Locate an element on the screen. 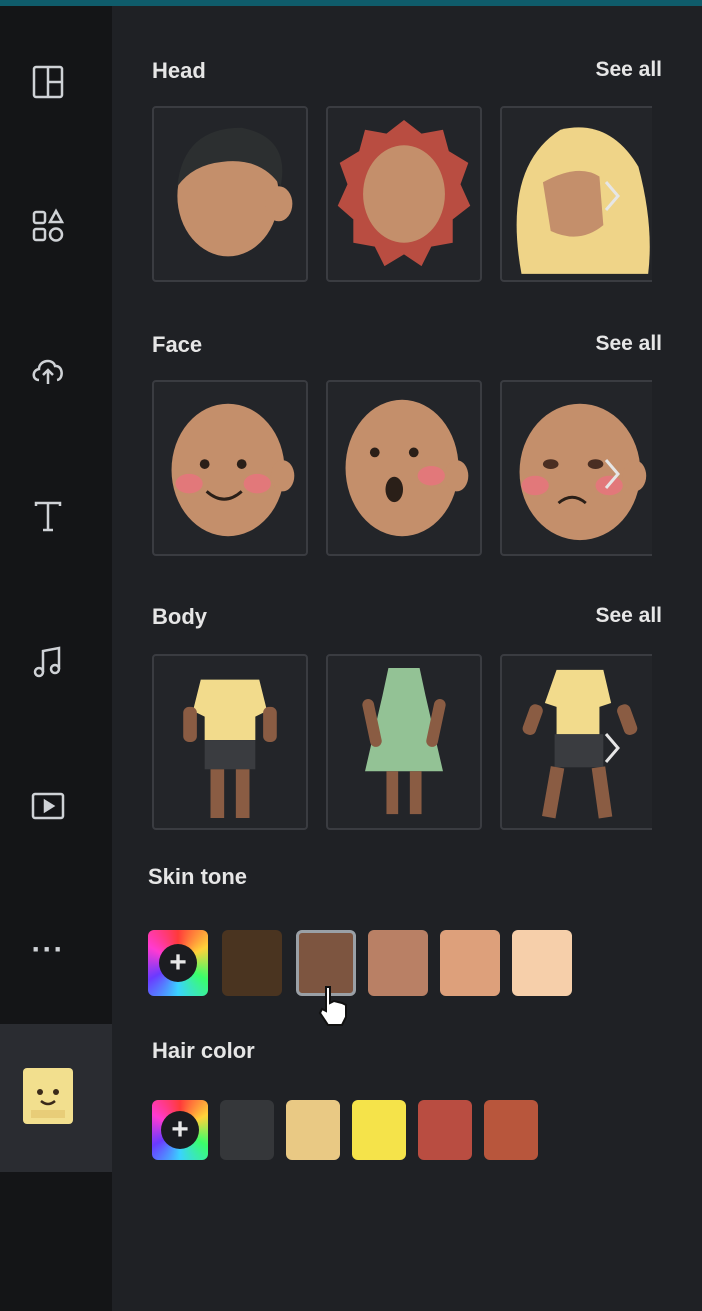 This screenshot has width=702, height=1311. hand-cursor-icon is located at coordinates (332, 1006).